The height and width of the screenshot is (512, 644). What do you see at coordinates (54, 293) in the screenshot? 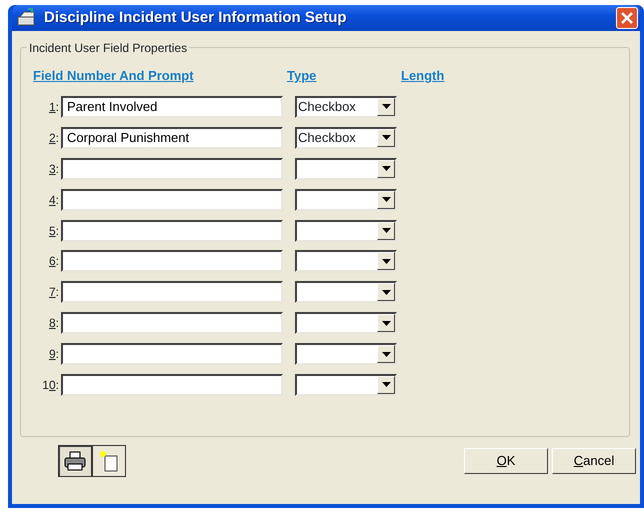
I see `field-number: 7:` at bounding box center [54, 293].